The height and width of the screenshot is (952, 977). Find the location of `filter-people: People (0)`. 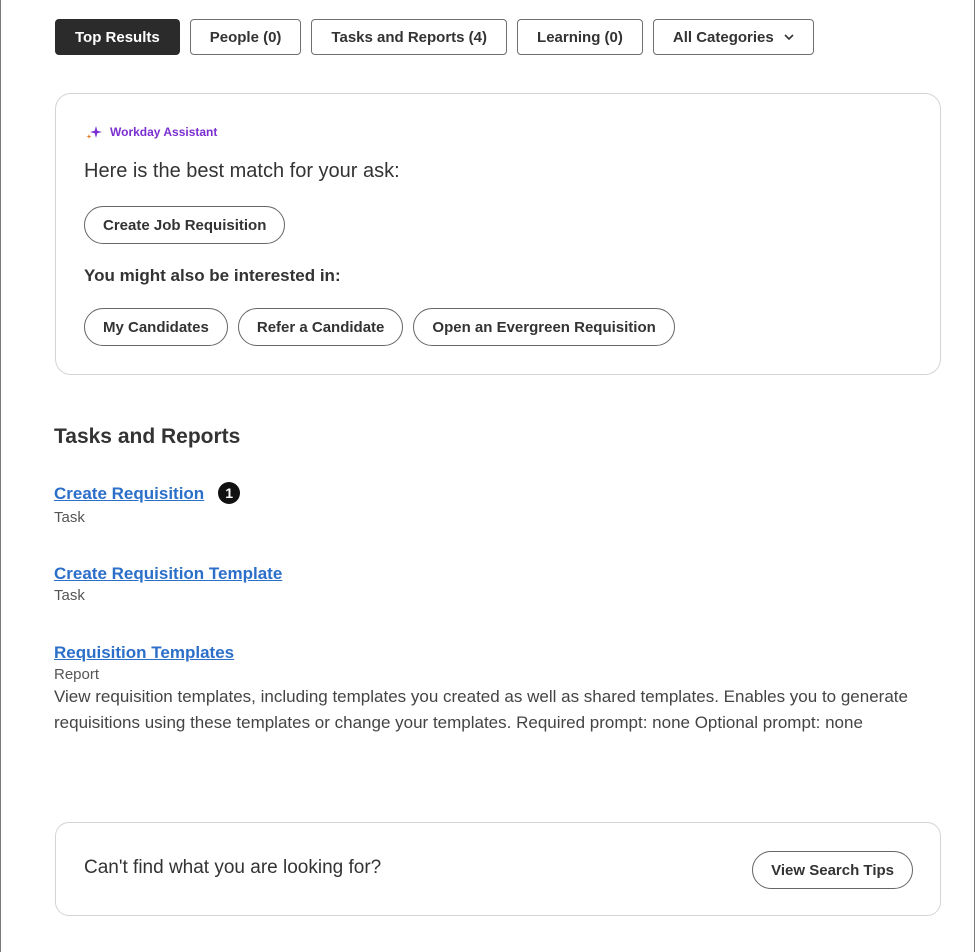

filter-people: People (0) is located at coordinates (245, 37).